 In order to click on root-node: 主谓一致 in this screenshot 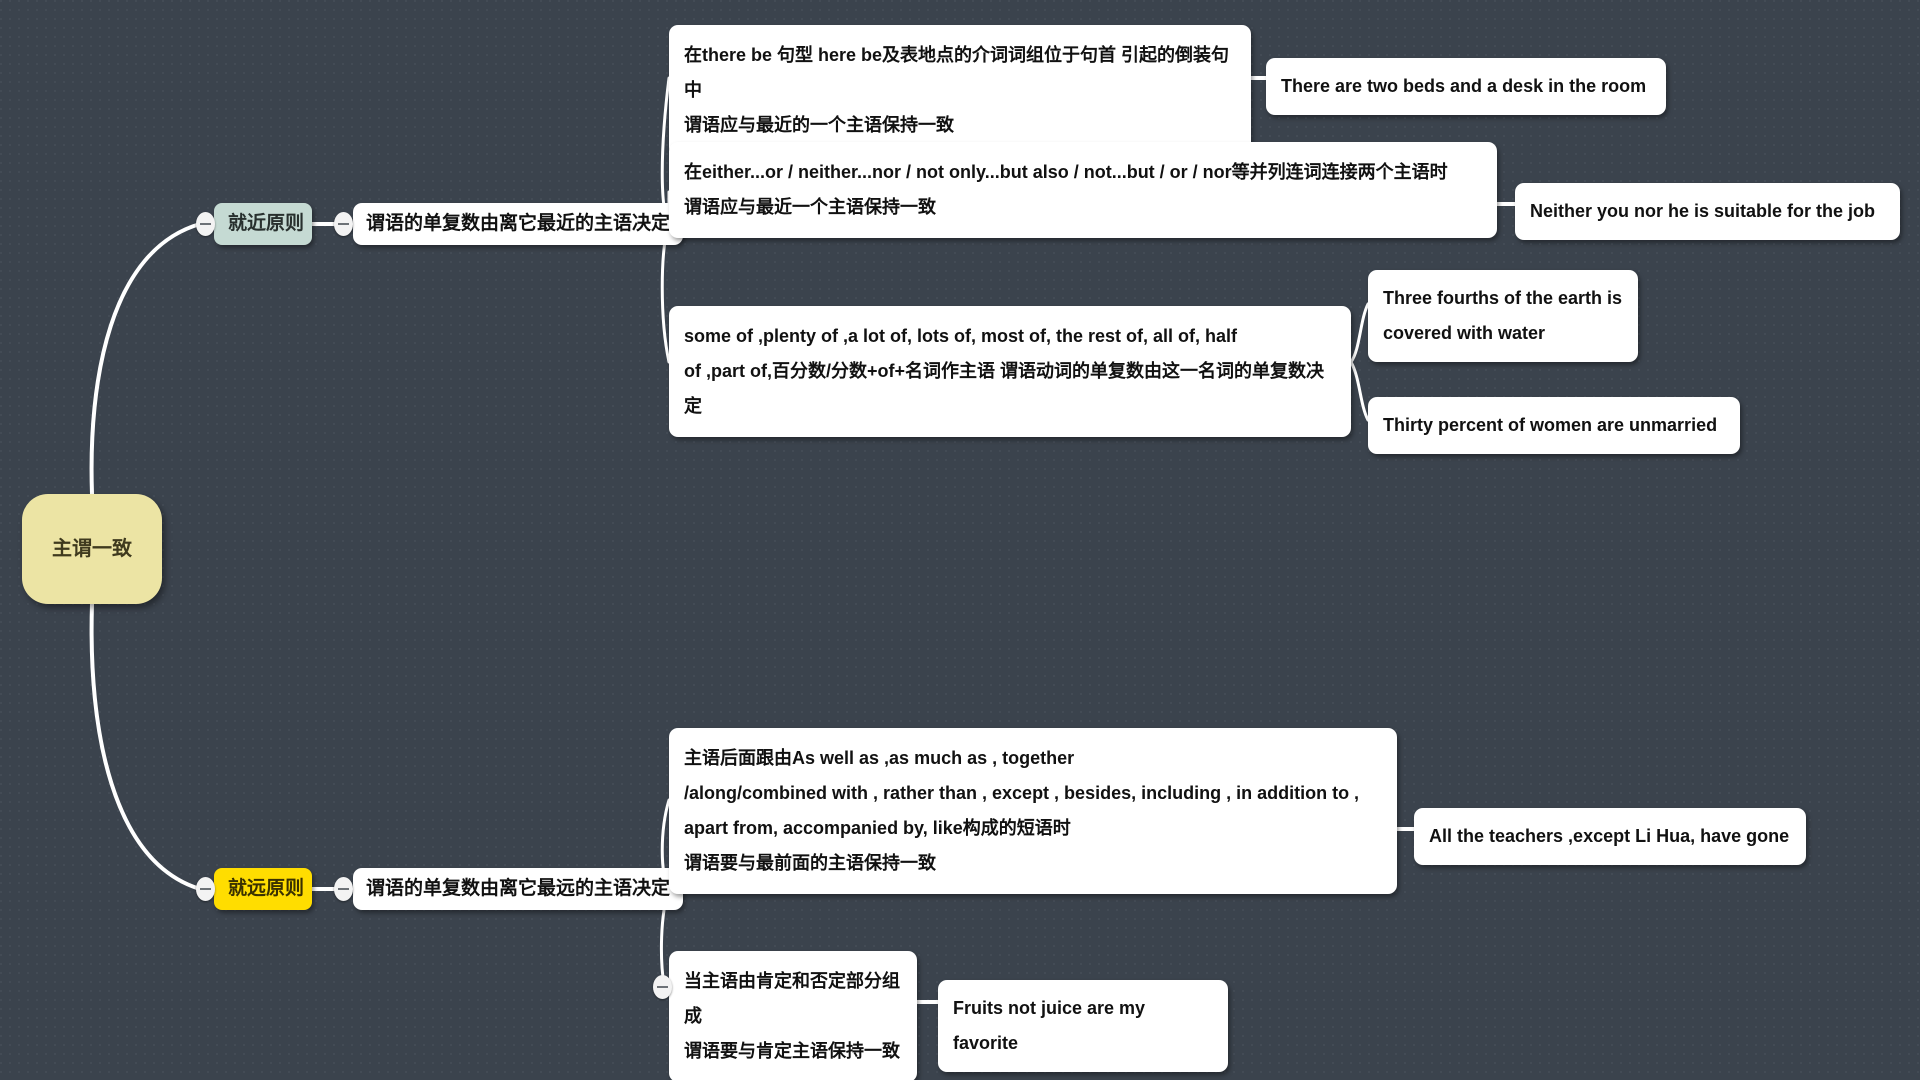, I will do `click(92, 549)`.